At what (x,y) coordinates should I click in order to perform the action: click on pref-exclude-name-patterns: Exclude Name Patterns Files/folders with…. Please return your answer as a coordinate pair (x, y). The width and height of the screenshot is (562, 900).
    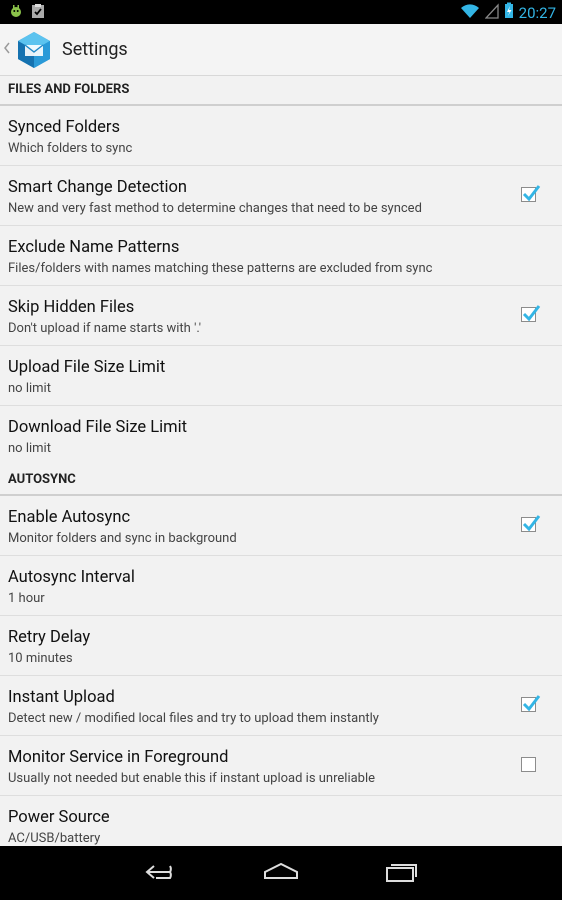
    Looking at the image, I should click on (281, 256).